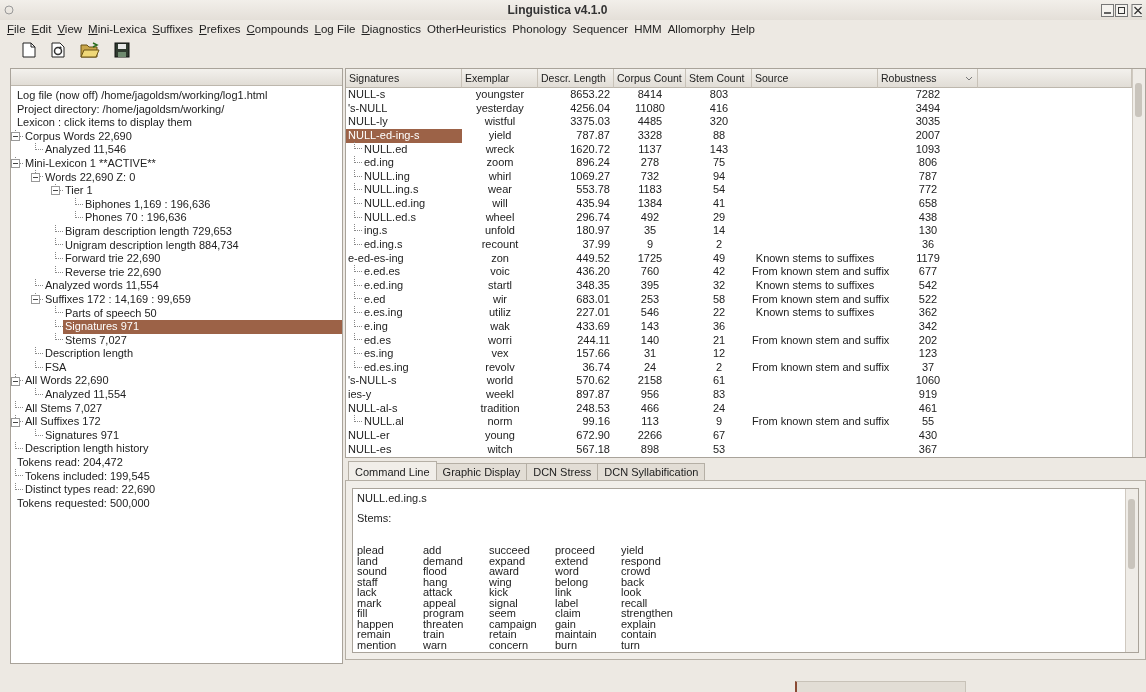 The image size is (1146, 692). Describe the element at coordinates (370, 449) in the screenshot. I see `signature-cell: NULL-es` at that location.